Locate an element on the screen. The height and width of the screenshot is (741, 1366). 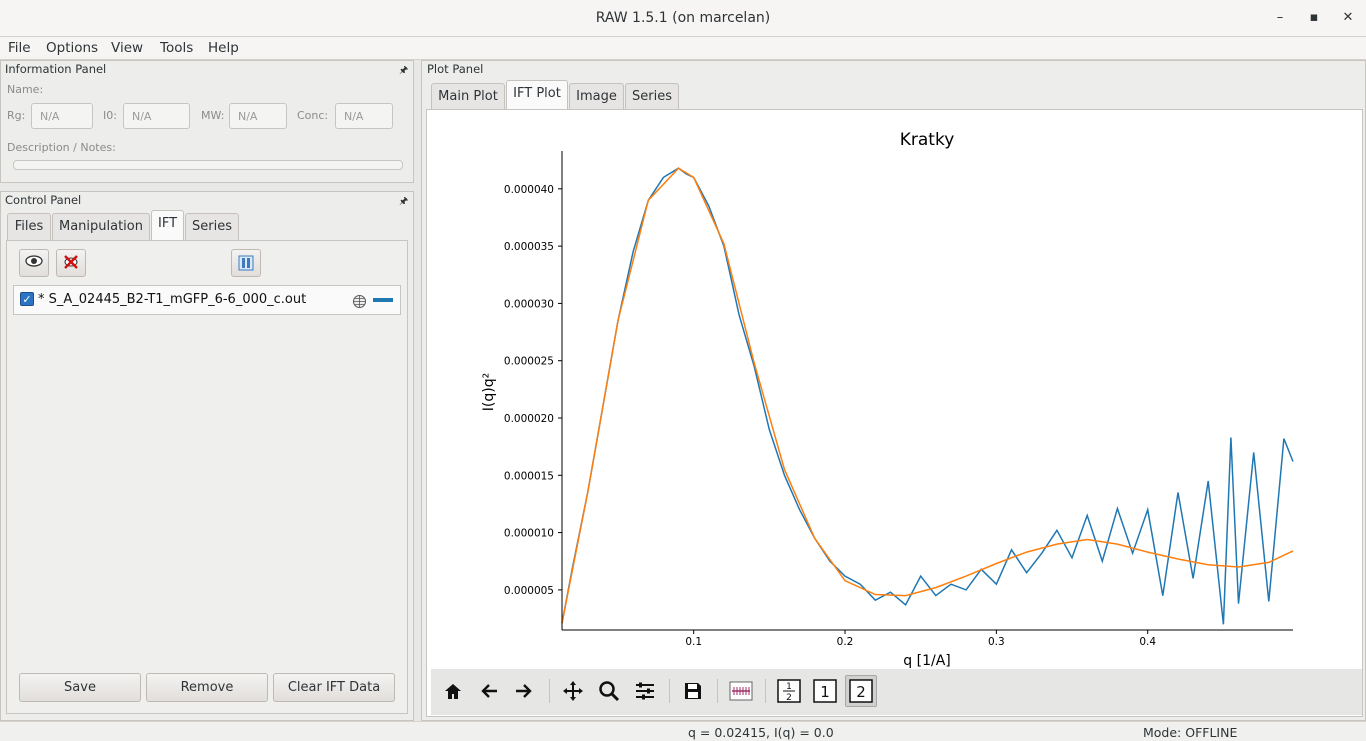
show-plot-1-button: 1 is located at coordinates (825, 691).